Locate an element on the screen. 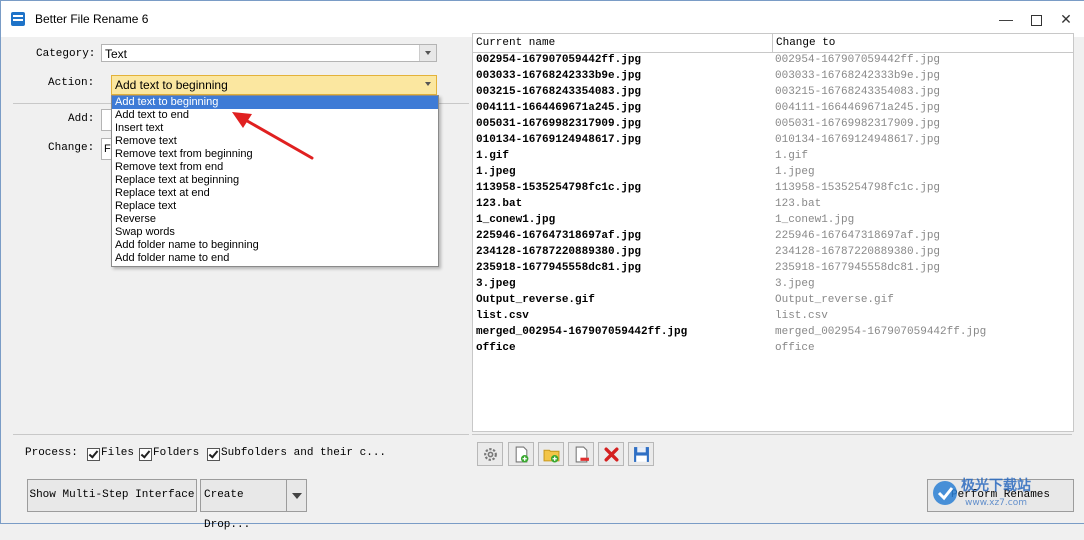 The height and width of the screenshot is (540, 1084). settings-button is located at coordinates (490, 454).